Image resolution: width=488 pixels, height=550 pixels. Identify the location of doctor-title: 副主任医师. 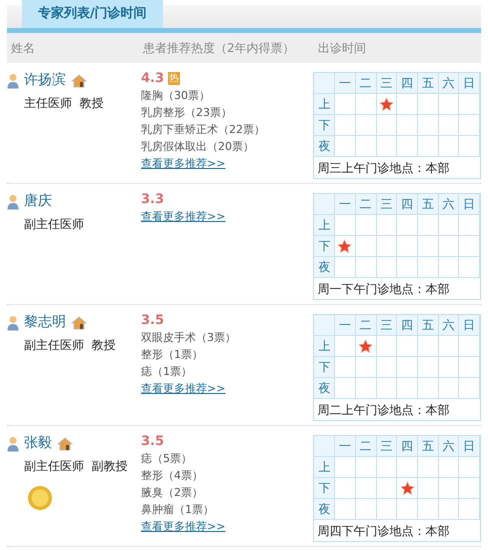
(54, 224).